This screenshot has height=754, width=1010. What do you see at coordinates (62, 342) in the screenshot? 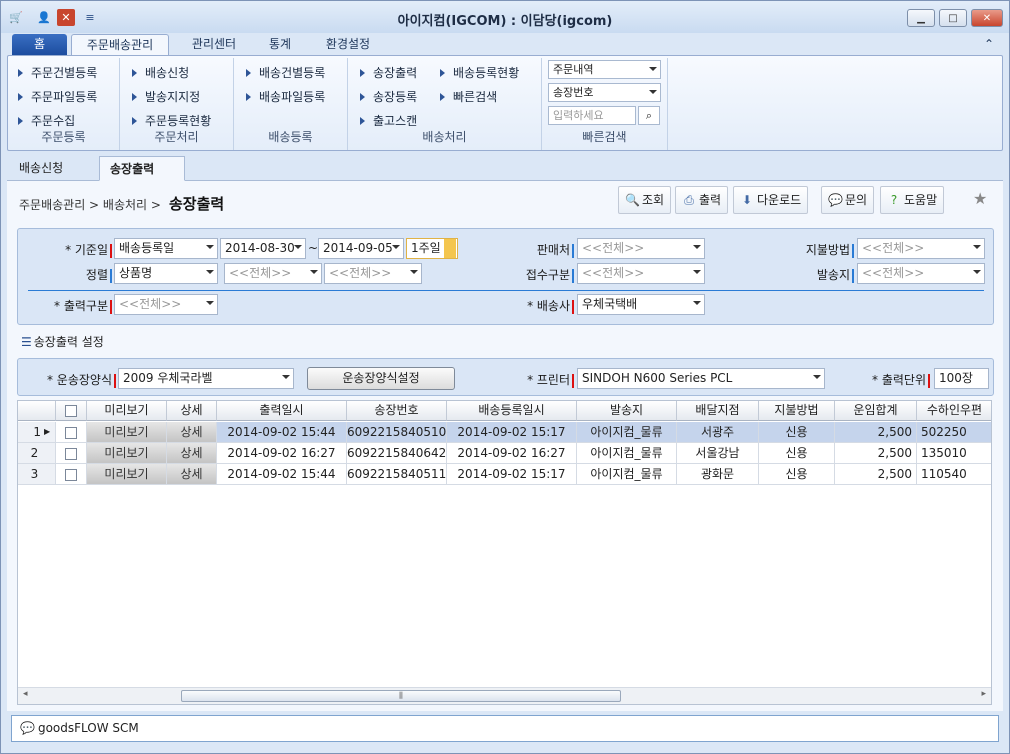
I see `settings-title: ☰ 송장출력 설정` at bounding box center [62, 342].